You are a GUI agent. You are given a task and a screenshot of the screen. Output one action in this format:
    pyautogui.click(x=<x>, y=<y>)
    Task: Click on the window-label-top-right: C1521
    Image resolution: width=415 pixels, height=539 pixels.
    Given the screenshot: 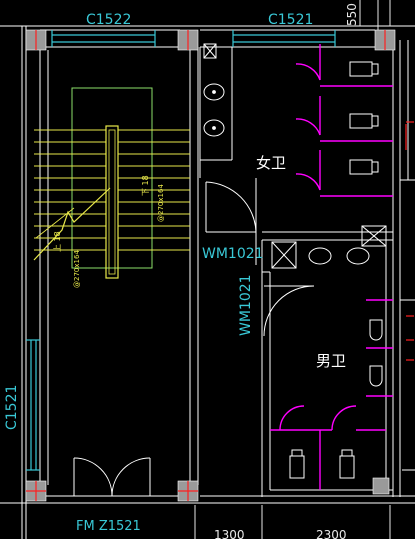 What is the action you would take?
    pyautogui.click(x=290, y=20)
    